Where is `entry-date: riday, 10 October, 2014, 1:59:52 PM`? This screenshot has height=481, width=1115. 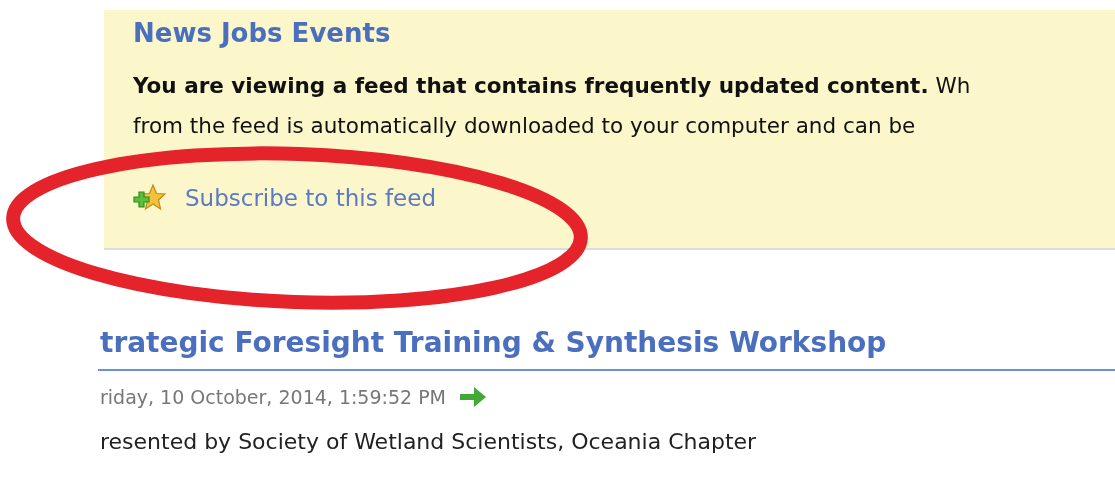
entry-date: riday, 10 October, 2014, 1:59:52 PM is located at coordinates (273, 397).